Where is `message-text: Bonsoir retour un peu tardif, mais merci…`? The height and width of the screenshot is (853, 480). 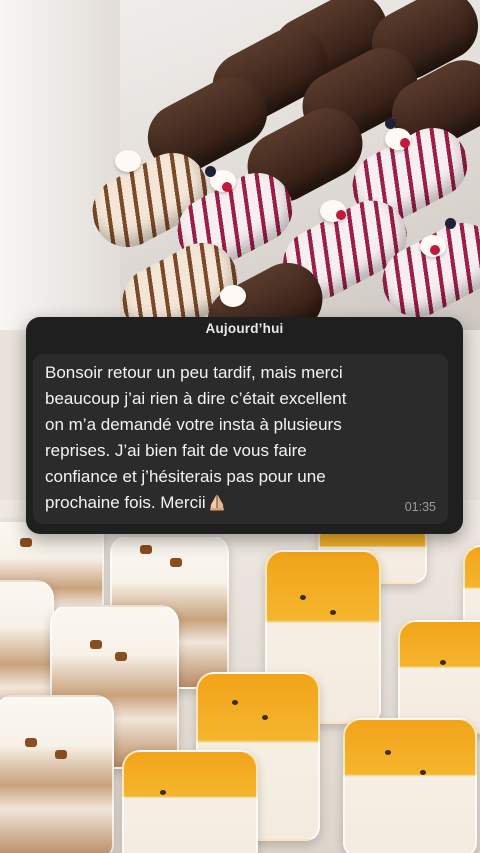
message-text: Bonsoir retour un peu tardif, mais merci… is located at coordinates (232, 438).